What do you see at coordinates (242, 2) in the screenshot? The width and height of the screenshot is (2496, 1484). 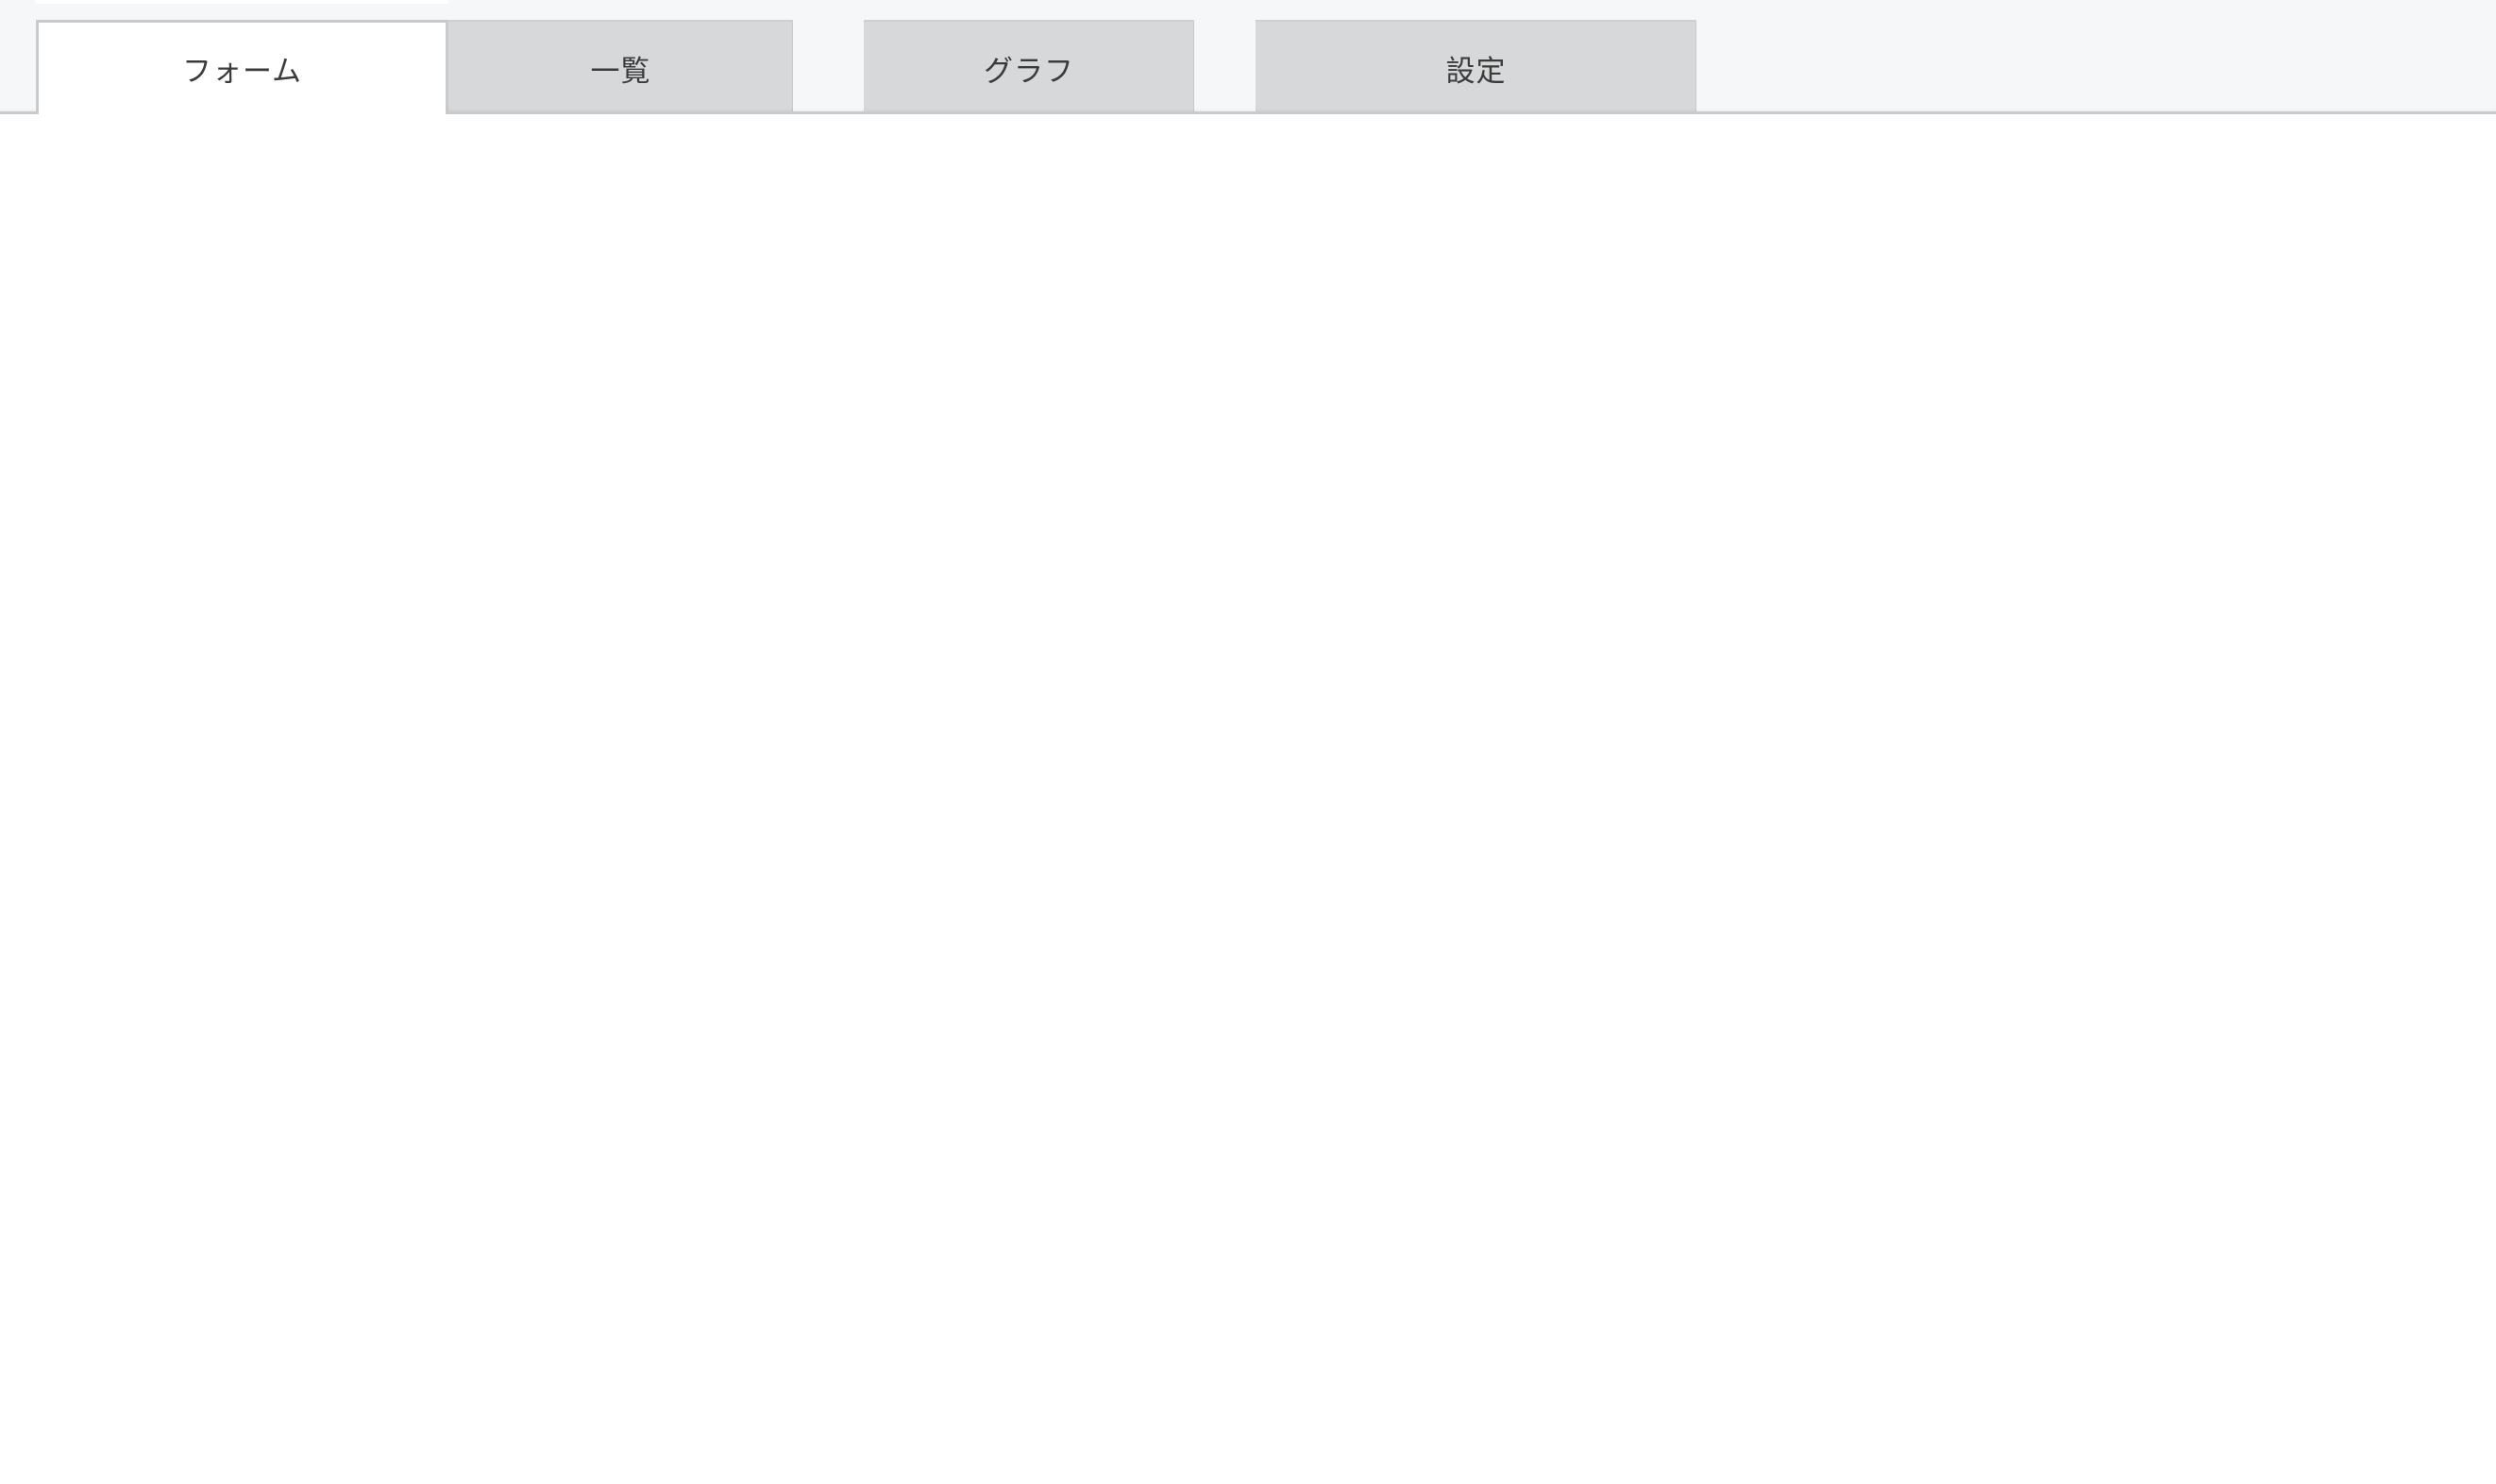 I see `active-tab-joint` at bounding box center [242, 2].